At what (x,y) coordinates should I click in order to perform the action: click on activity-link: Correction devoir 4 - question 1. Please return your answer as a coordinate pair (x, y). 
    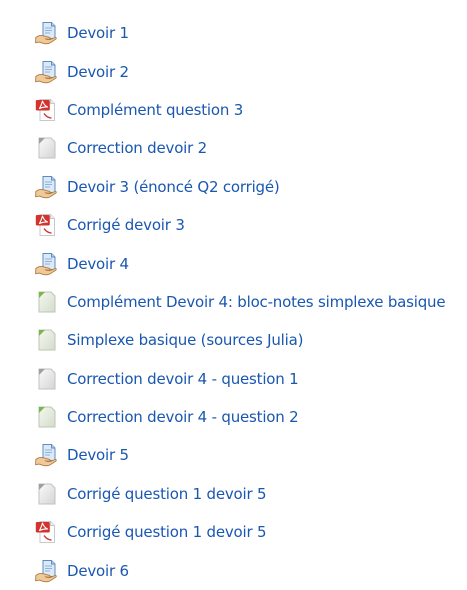
    Looking at the image, I should click on (183, 379).